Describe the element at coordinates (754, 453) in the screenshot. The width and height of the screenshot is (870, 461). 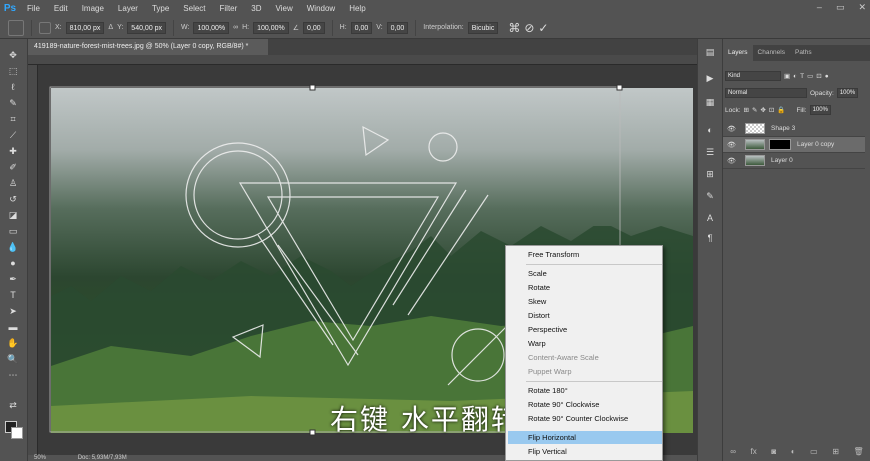
I see `layer-style-icon: fx` at that location.